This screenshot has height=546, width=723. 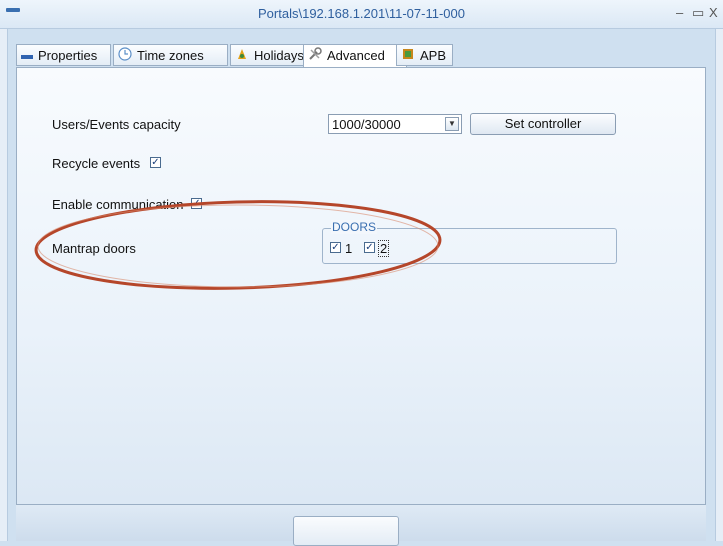 I want to click on tab-advanced: Advanced, so click(x=355, y=56).